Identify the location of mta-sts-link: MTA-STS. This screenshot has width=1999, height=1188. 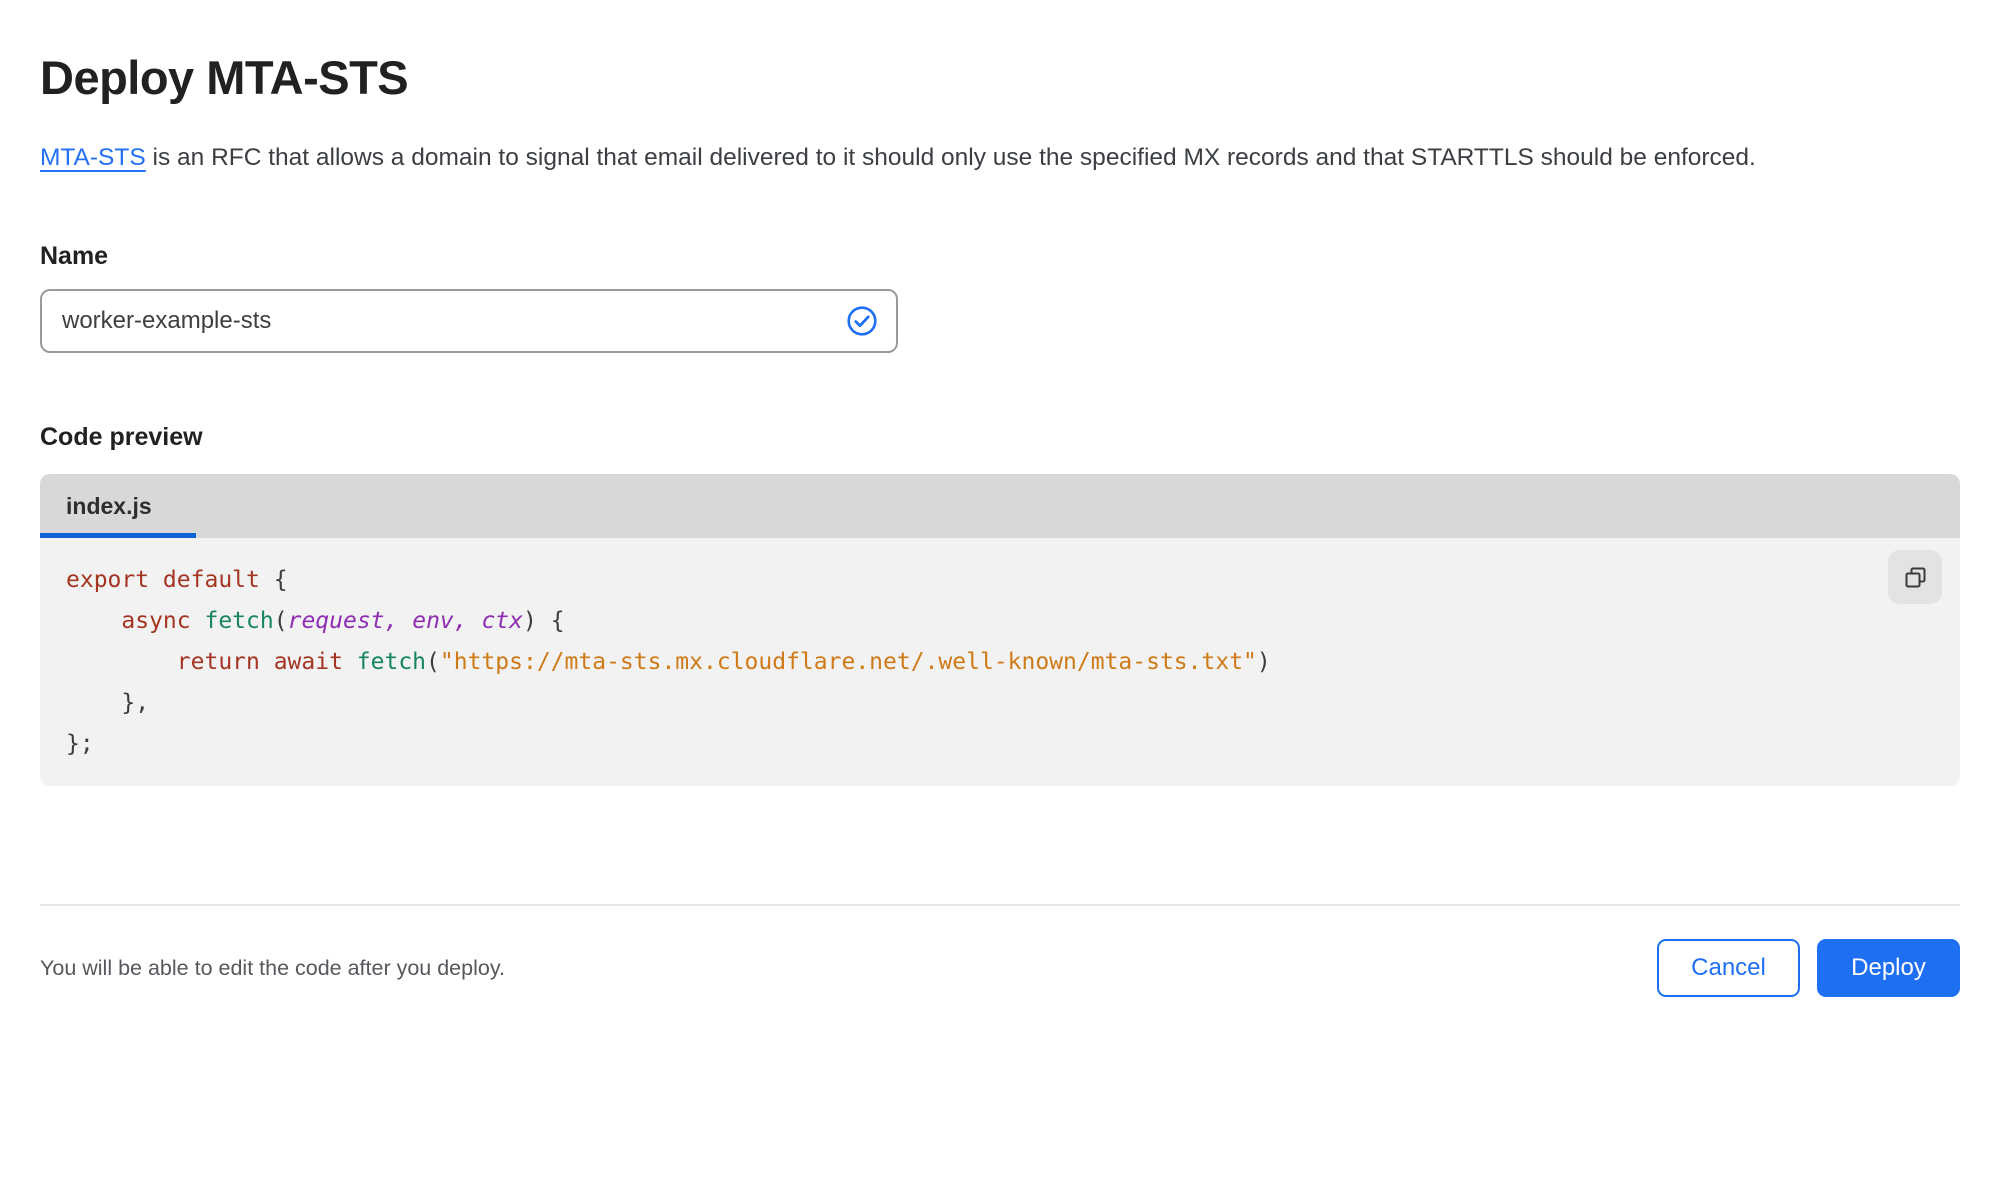
(93, 157).